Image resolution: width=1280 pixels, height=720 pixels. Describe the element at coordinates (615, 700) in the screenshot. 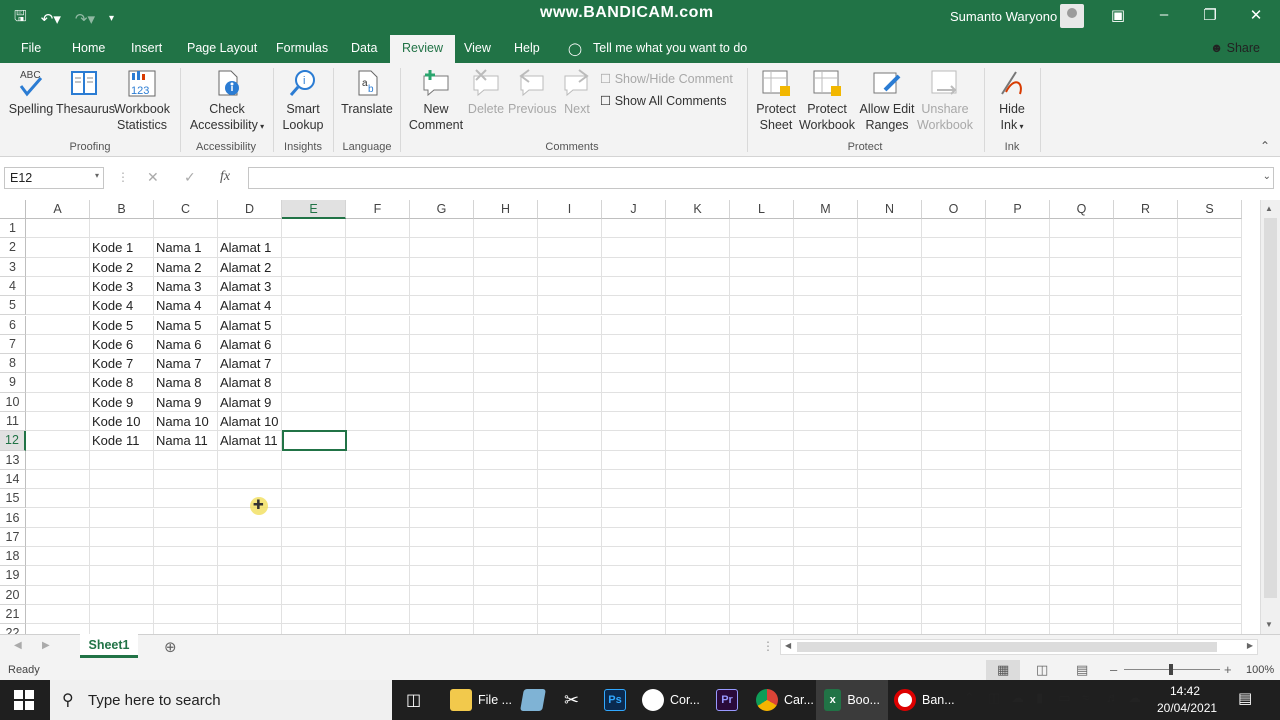

I see `taskbar-app-photoshop: Ps` at that location.